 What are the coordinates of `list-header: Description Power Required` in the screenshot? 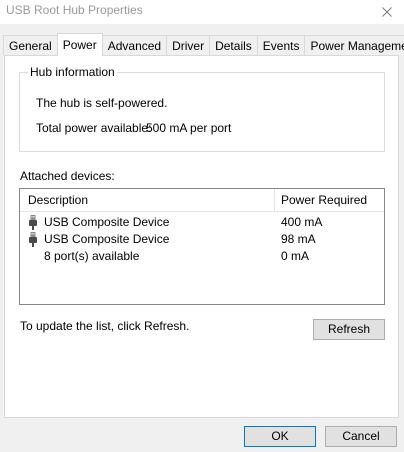 It's located at (202, 200).